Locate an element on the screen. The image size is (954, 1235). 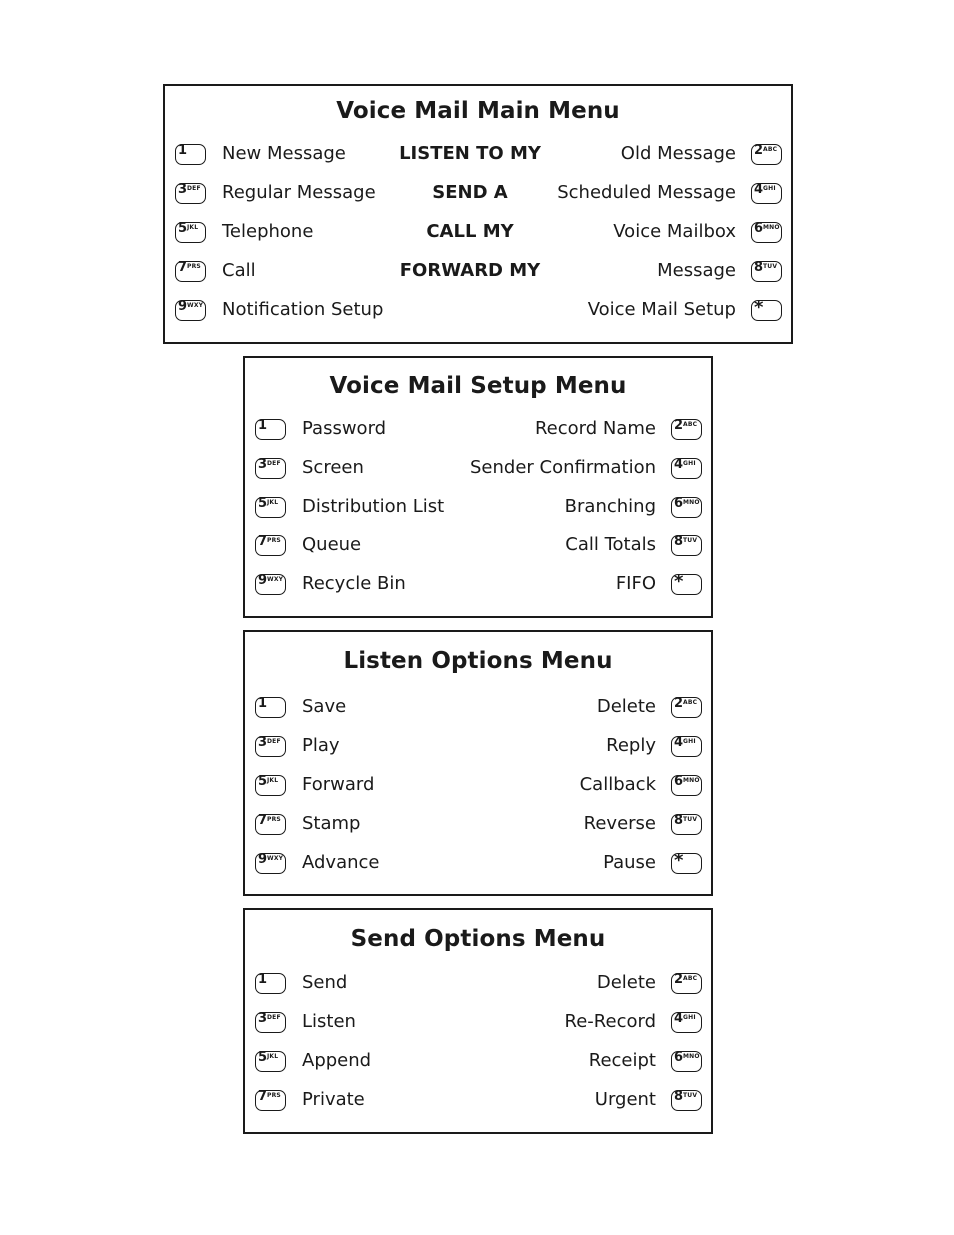
menu-row: 3 DEF Screen Sender Confirmation 4 GHI is located at coordinates (478, 469).